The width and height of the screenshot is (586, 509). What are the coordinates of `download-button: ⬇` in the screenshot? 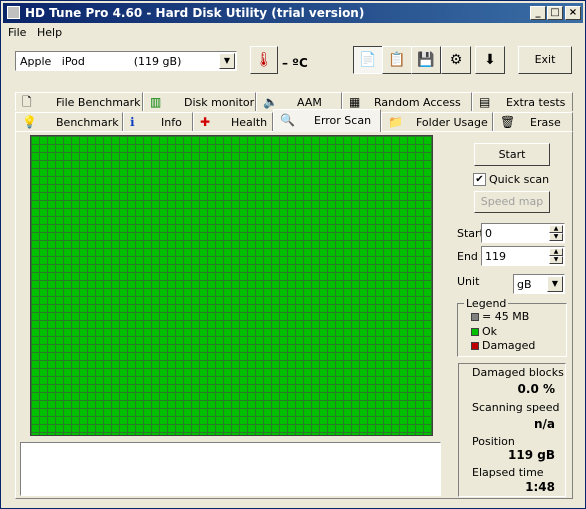 It's located at (490, 60).